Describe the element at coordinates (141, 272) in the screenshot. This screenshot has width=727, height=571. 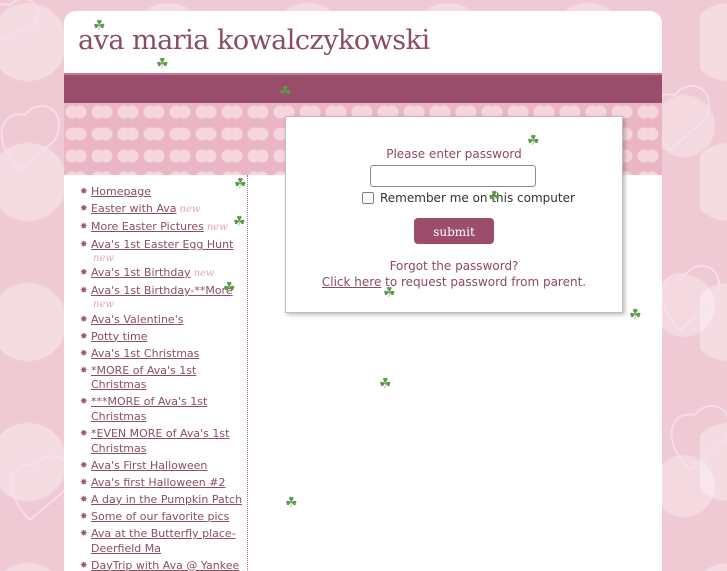
I see `nav-link-birthday: Ava's 1st Birthday` at that location.